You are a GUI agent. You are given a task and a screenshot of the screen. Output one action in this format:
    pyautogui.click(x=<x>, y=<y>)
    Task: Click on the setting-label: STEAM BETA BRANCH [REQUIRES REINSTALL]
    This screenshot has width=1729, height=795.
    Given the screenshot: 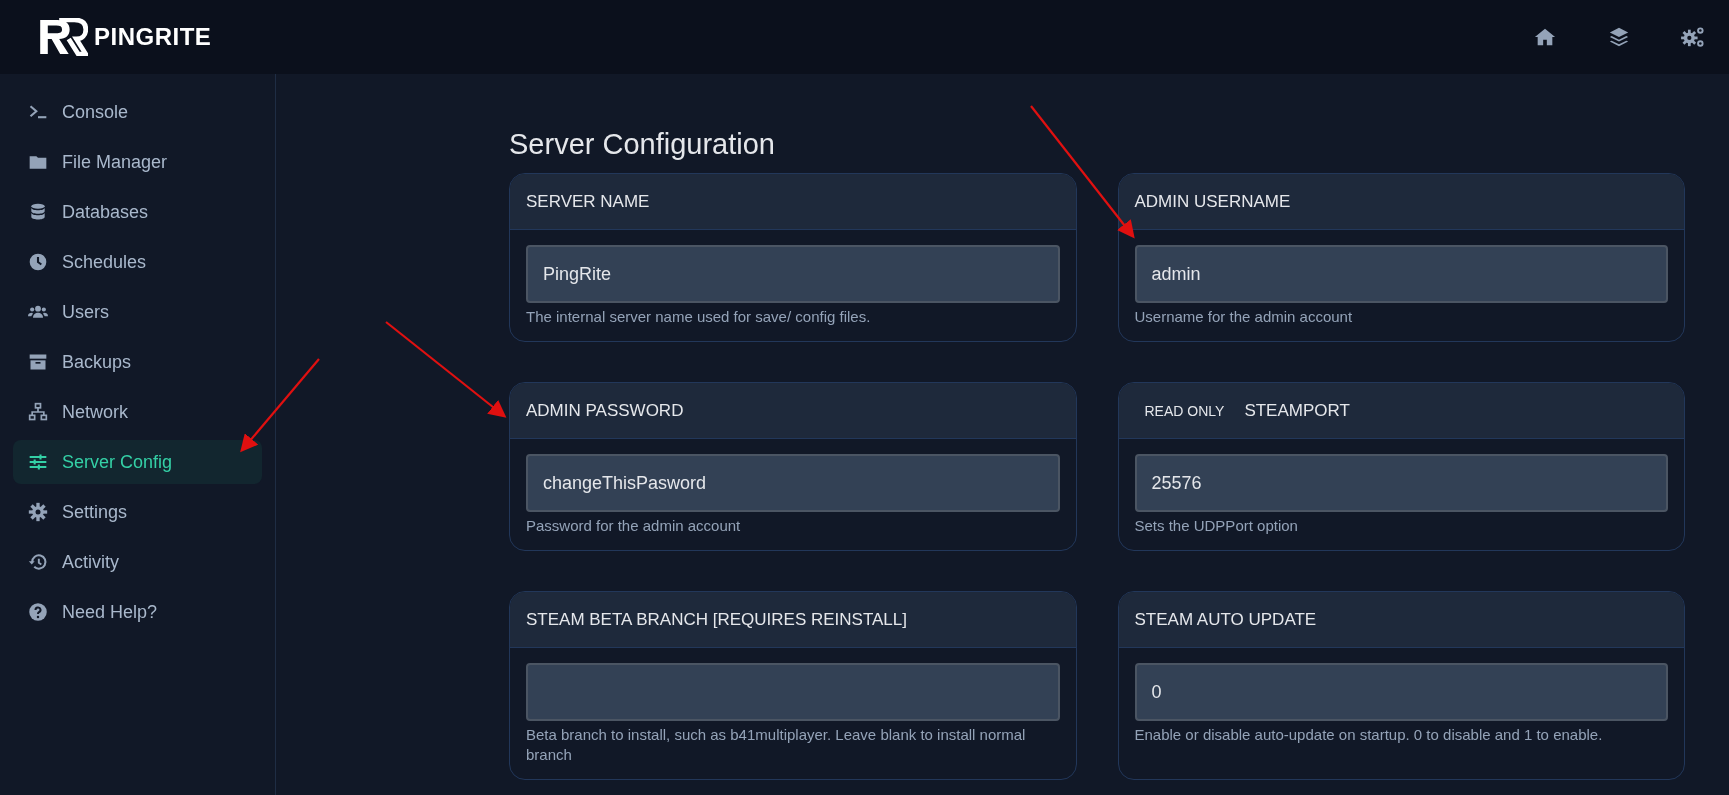 What is the action you would take?
    pyautogui.click(x=716, y=619)
    